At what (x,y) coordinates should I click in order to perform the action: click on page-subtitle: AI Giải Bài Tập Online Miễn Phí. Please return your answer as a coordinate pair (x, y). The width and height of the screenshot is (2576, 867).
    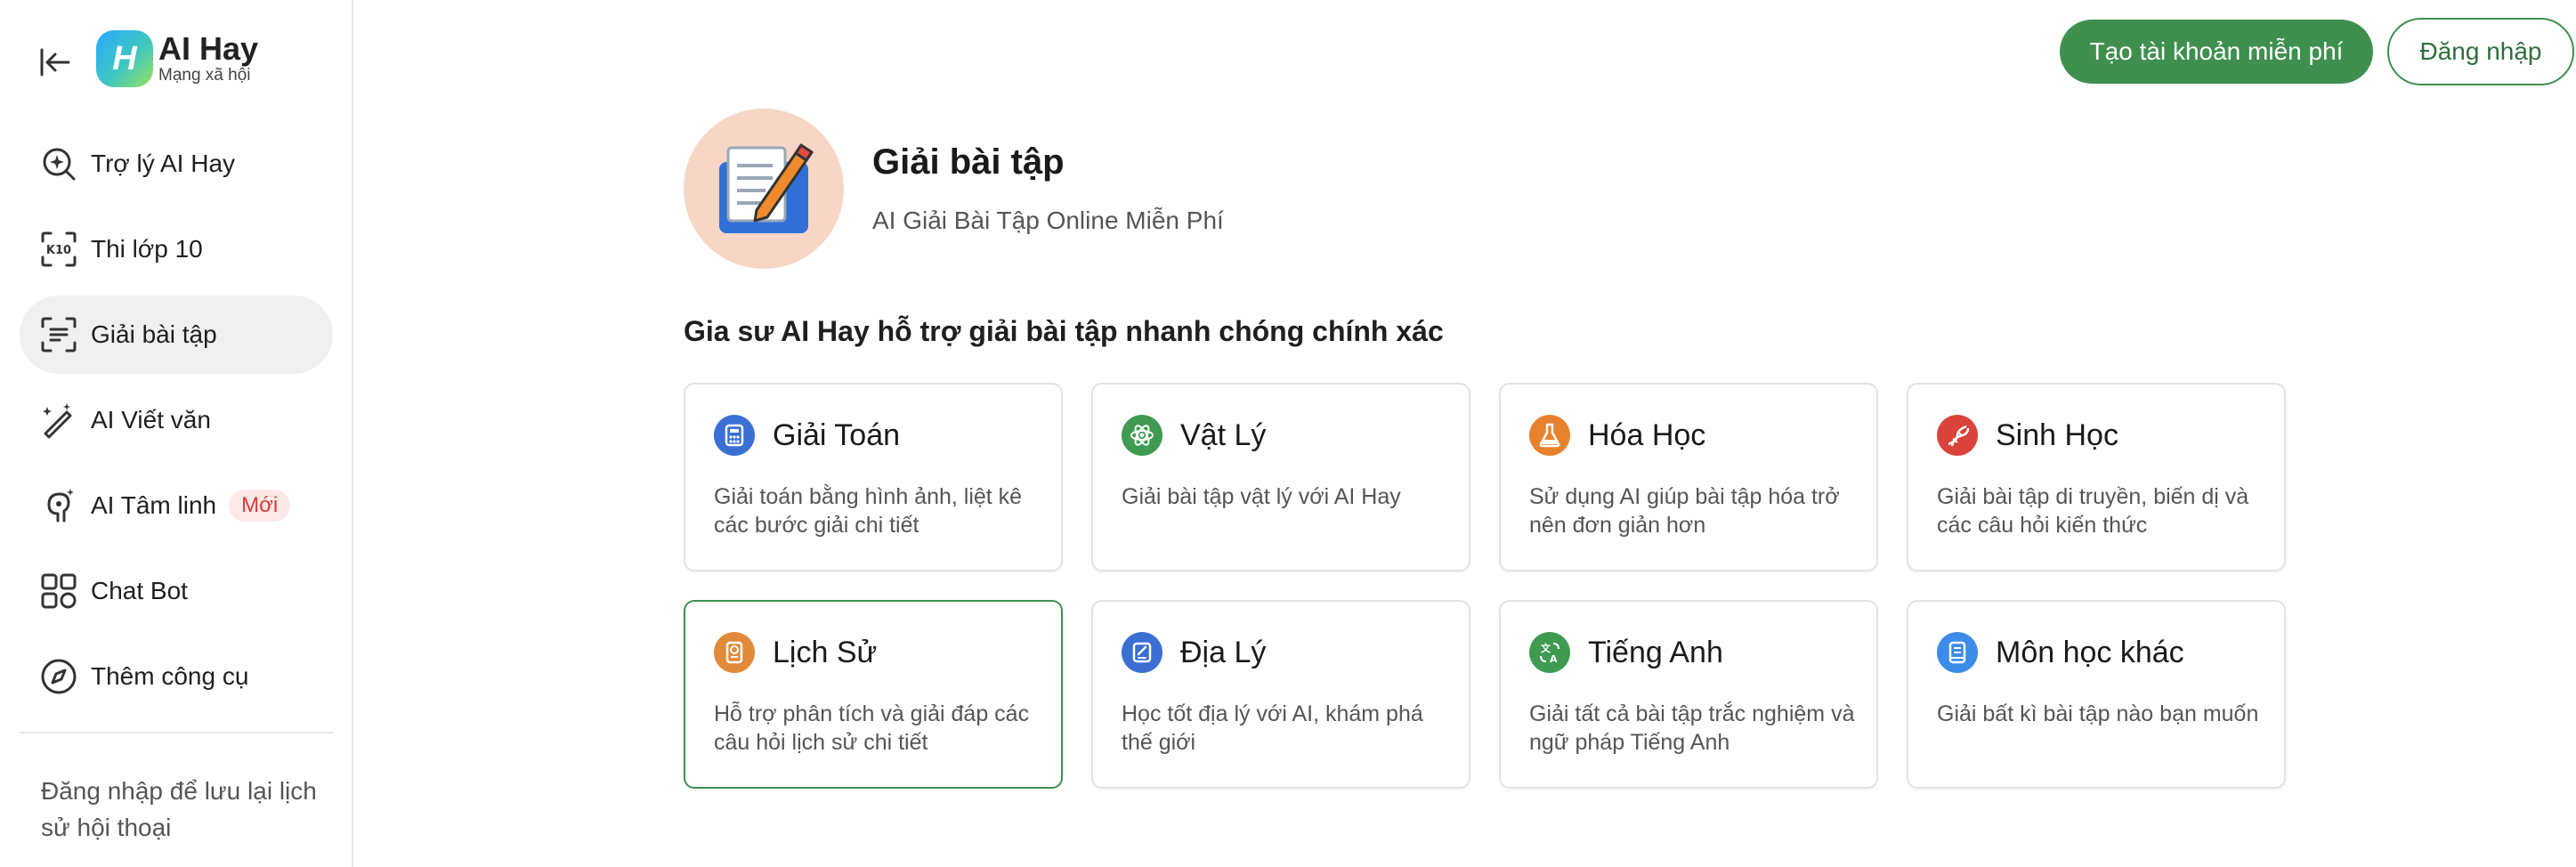
    Looking at the image, I should click on (1048, 220).